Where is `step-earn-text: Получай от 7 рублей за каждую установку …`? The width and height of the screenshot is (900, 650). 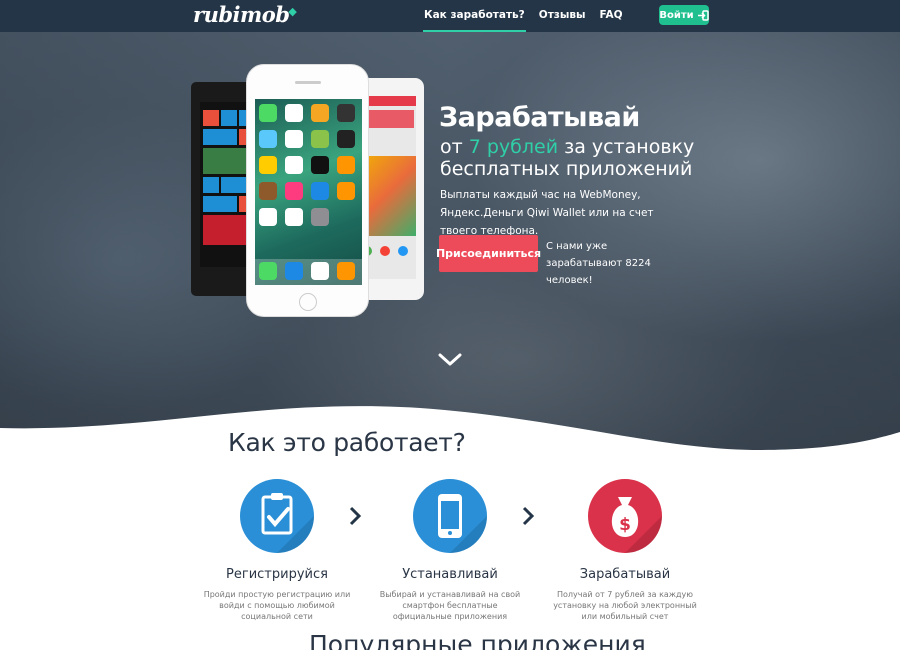 step-earn-text: Получай от 7 рублей за каждую установку … is located at coordinates (625, 605).